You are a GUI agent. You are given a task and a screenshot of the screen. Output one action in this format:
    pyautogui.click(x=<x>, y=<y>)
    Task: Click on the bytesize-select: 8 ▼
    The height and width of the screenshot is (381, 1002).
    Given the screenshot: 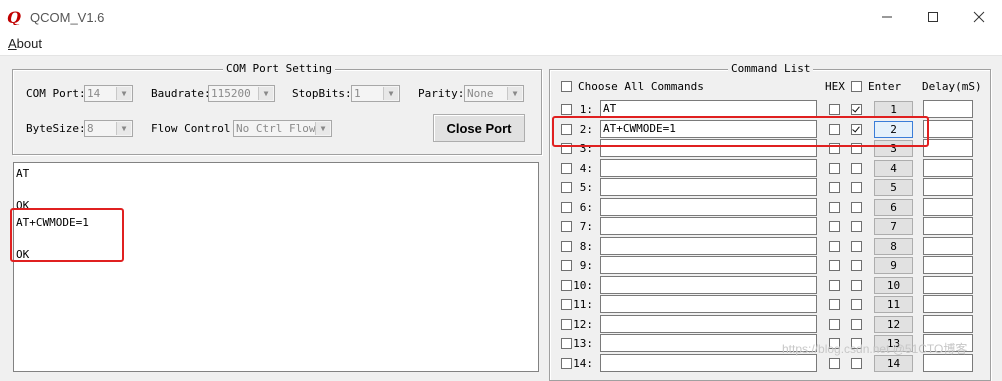 What is the action you would take?
    pyautogui.click(x=108, y=128)
    